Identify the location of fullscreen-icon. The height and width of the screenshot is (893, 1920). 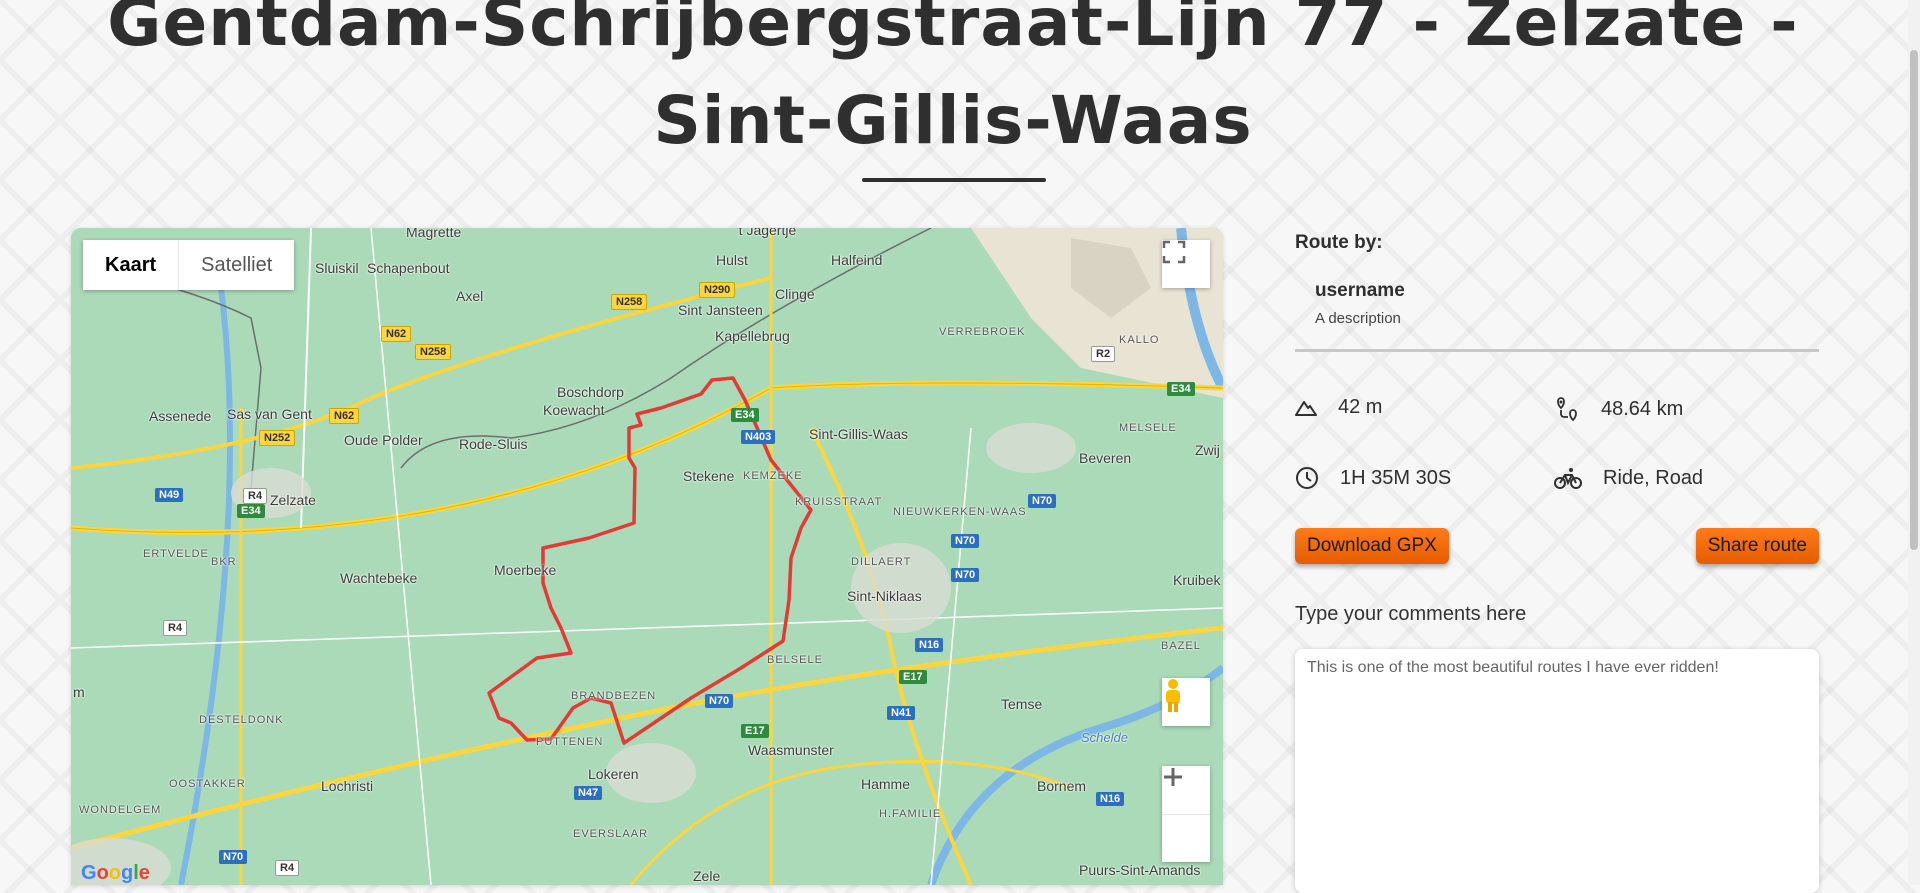
(1174, 252).